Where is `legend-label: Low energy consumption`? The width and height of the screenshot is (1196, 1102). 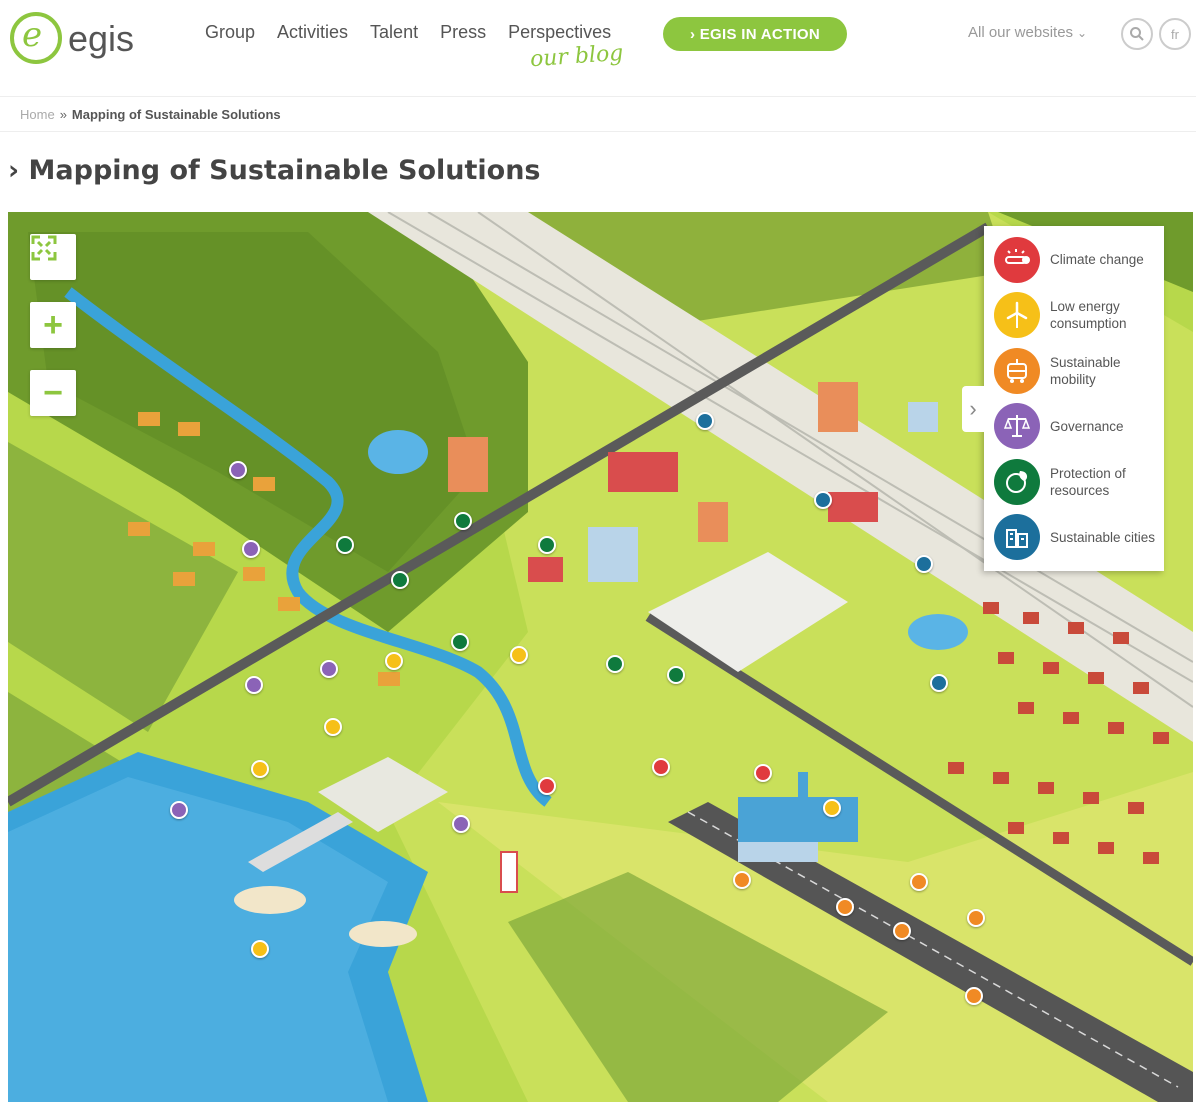
legend-label: Low energy consumption is located at coordinates (1088, 315).